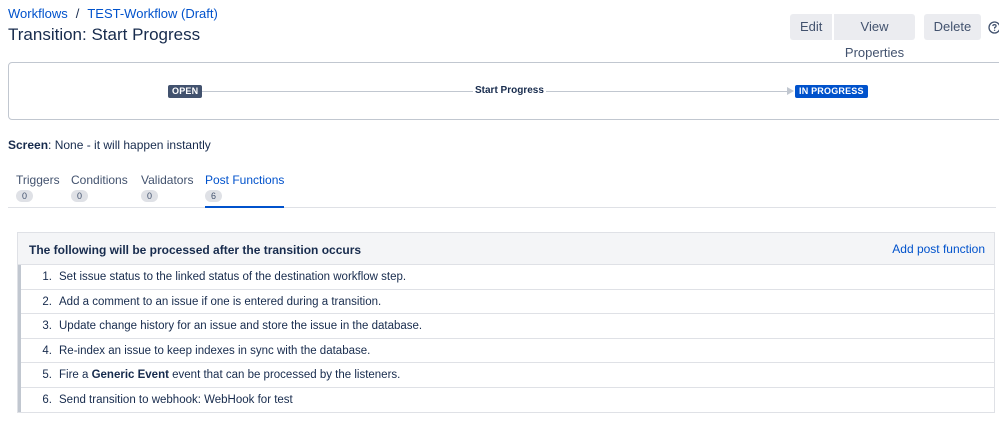 This screenshot has width=999, height=425. Describe the element at coordinates (509, 90) in the screenshot. I see `transition-name-label: Start Progress` at that location.